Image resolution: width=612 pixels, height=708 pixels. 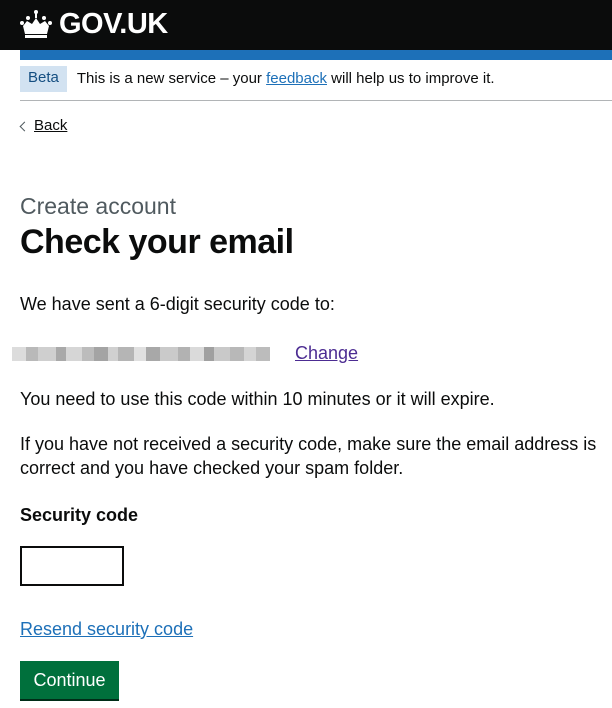 I want to click on crown-icon, so click(x=36, y=24).